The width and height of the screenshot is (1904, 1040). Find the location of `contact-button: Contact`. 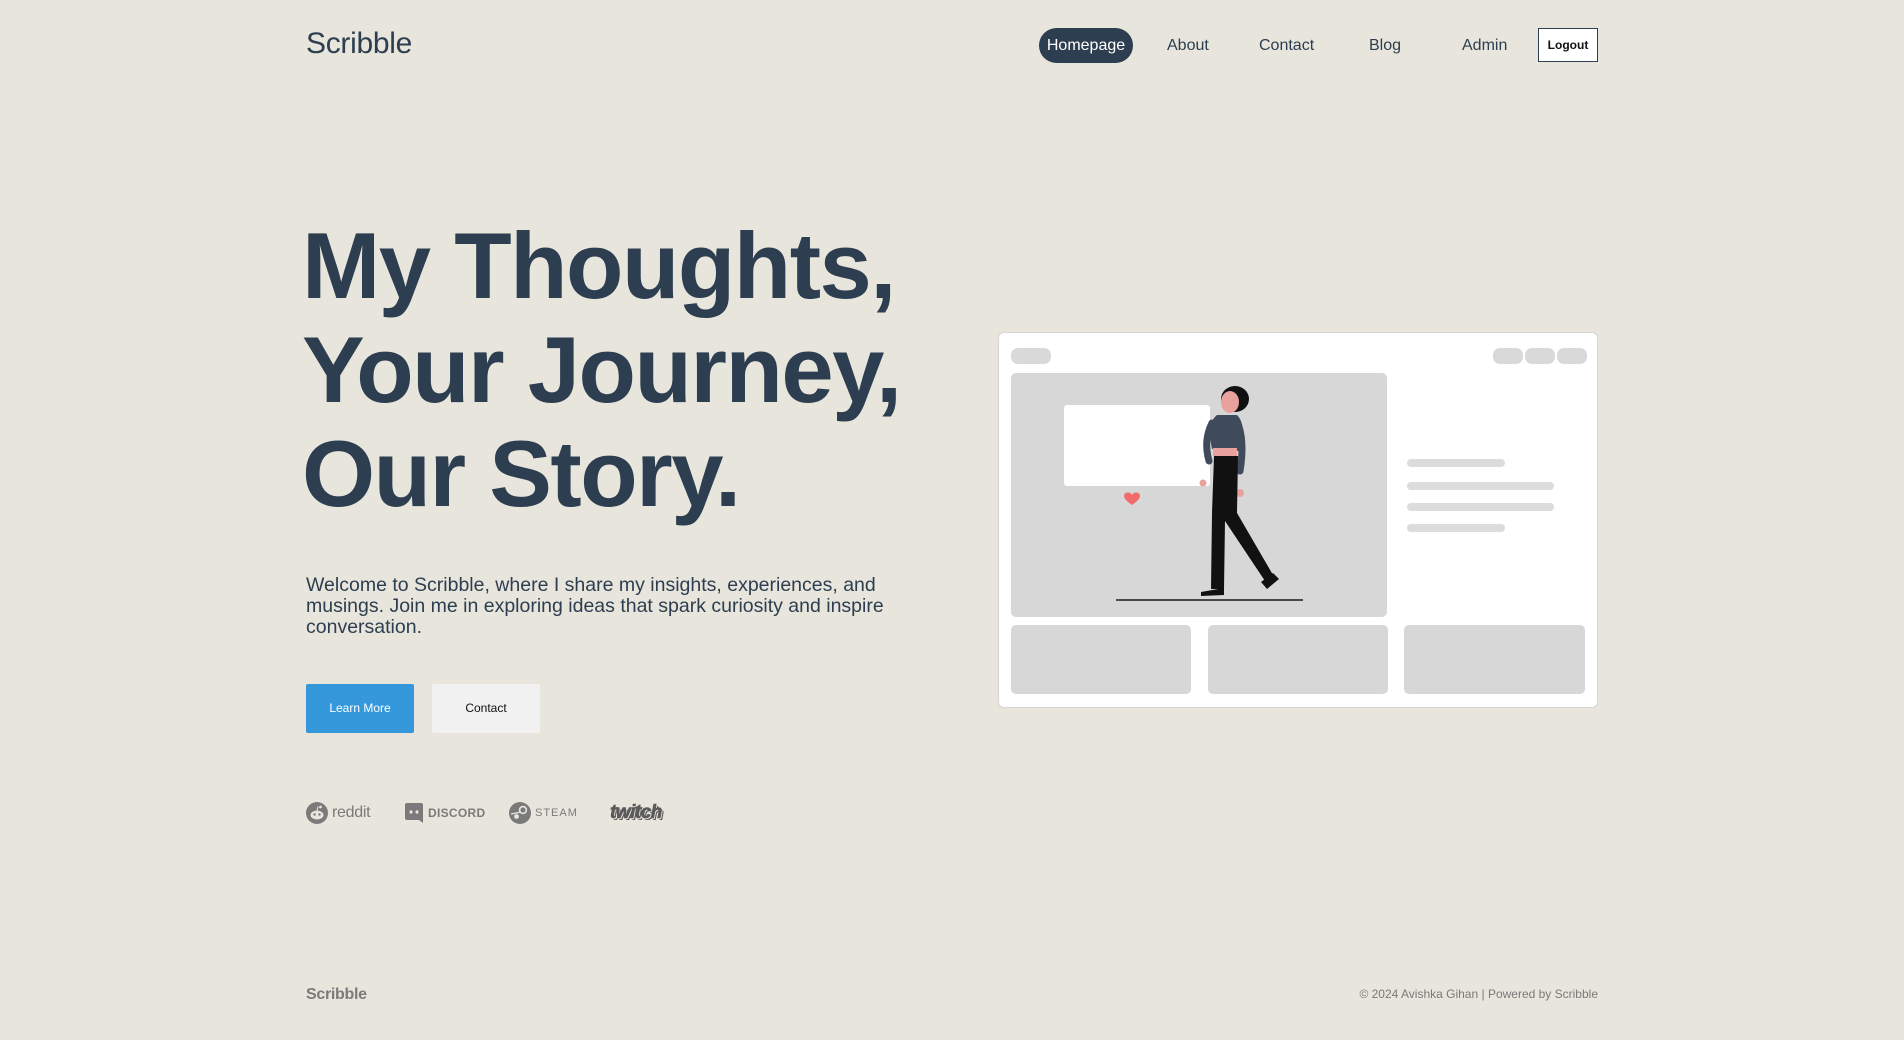

contact-button: Contact is located at coordinates (486, 708).